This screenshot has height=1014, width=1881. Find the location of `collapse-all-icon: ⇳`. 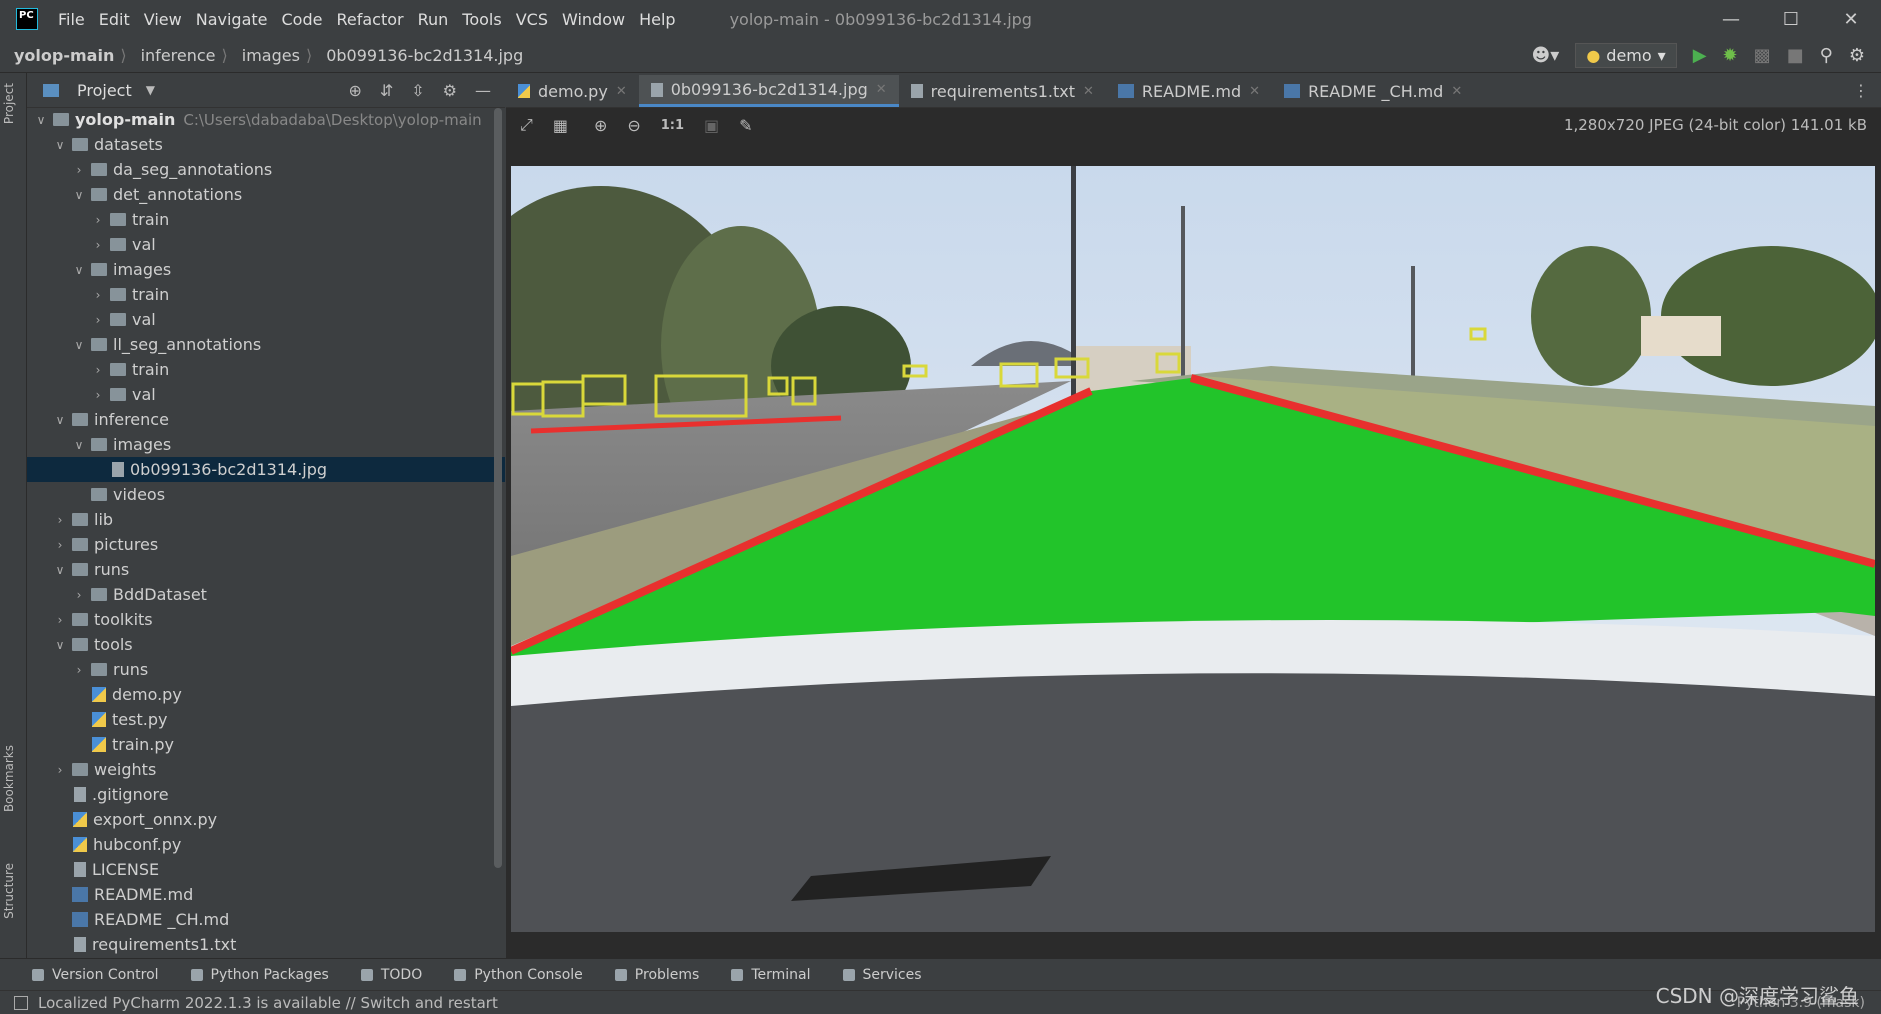

collapse-all-icon: ⇳ is located at coordinates (417, 90).